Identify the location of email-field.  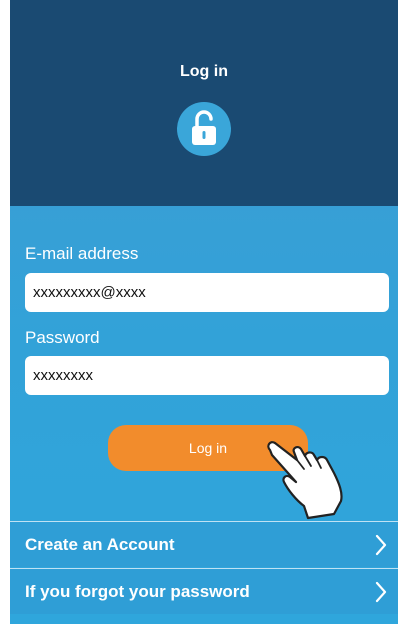
(207, 292).